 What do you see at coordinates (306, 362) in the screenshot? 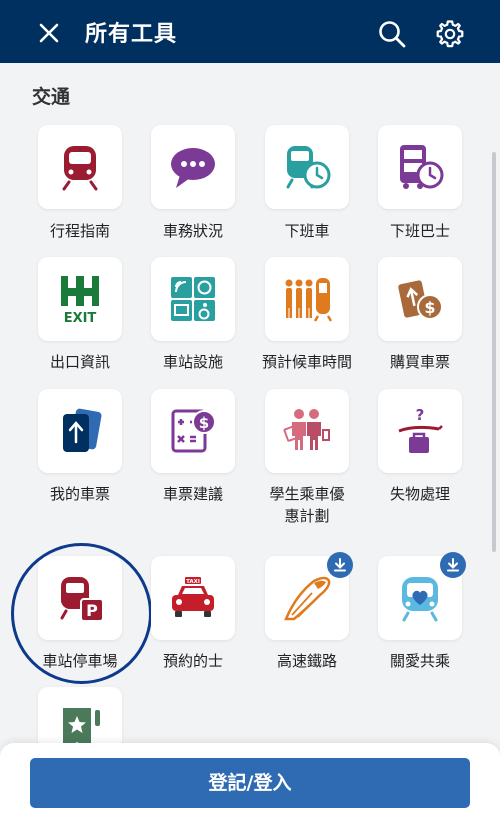
I see `tool-label: 預計候車時間` at bounding box center [306, 362].